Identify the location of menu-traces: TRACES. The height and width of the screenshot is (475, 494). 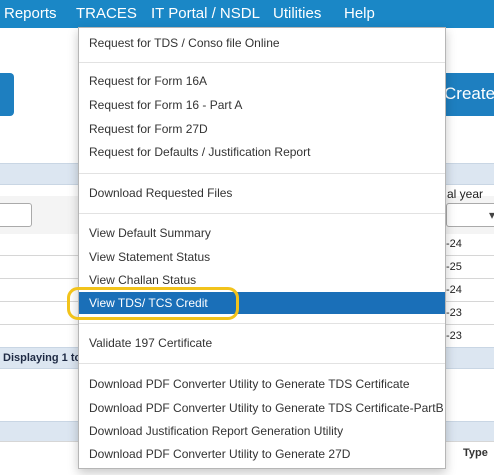
(106, 14).